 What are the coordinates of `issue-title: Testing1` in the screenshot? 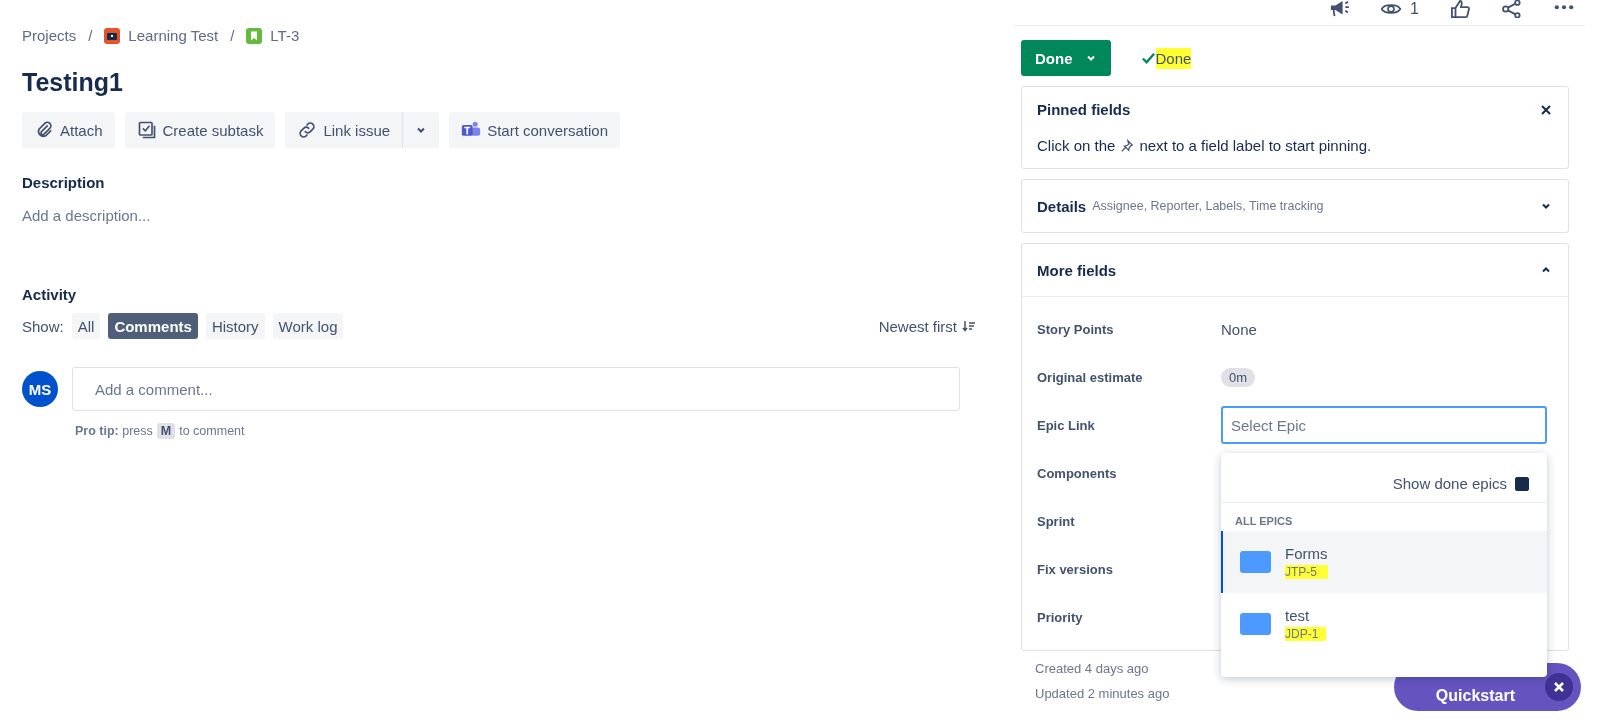 It's located at (508, 82).